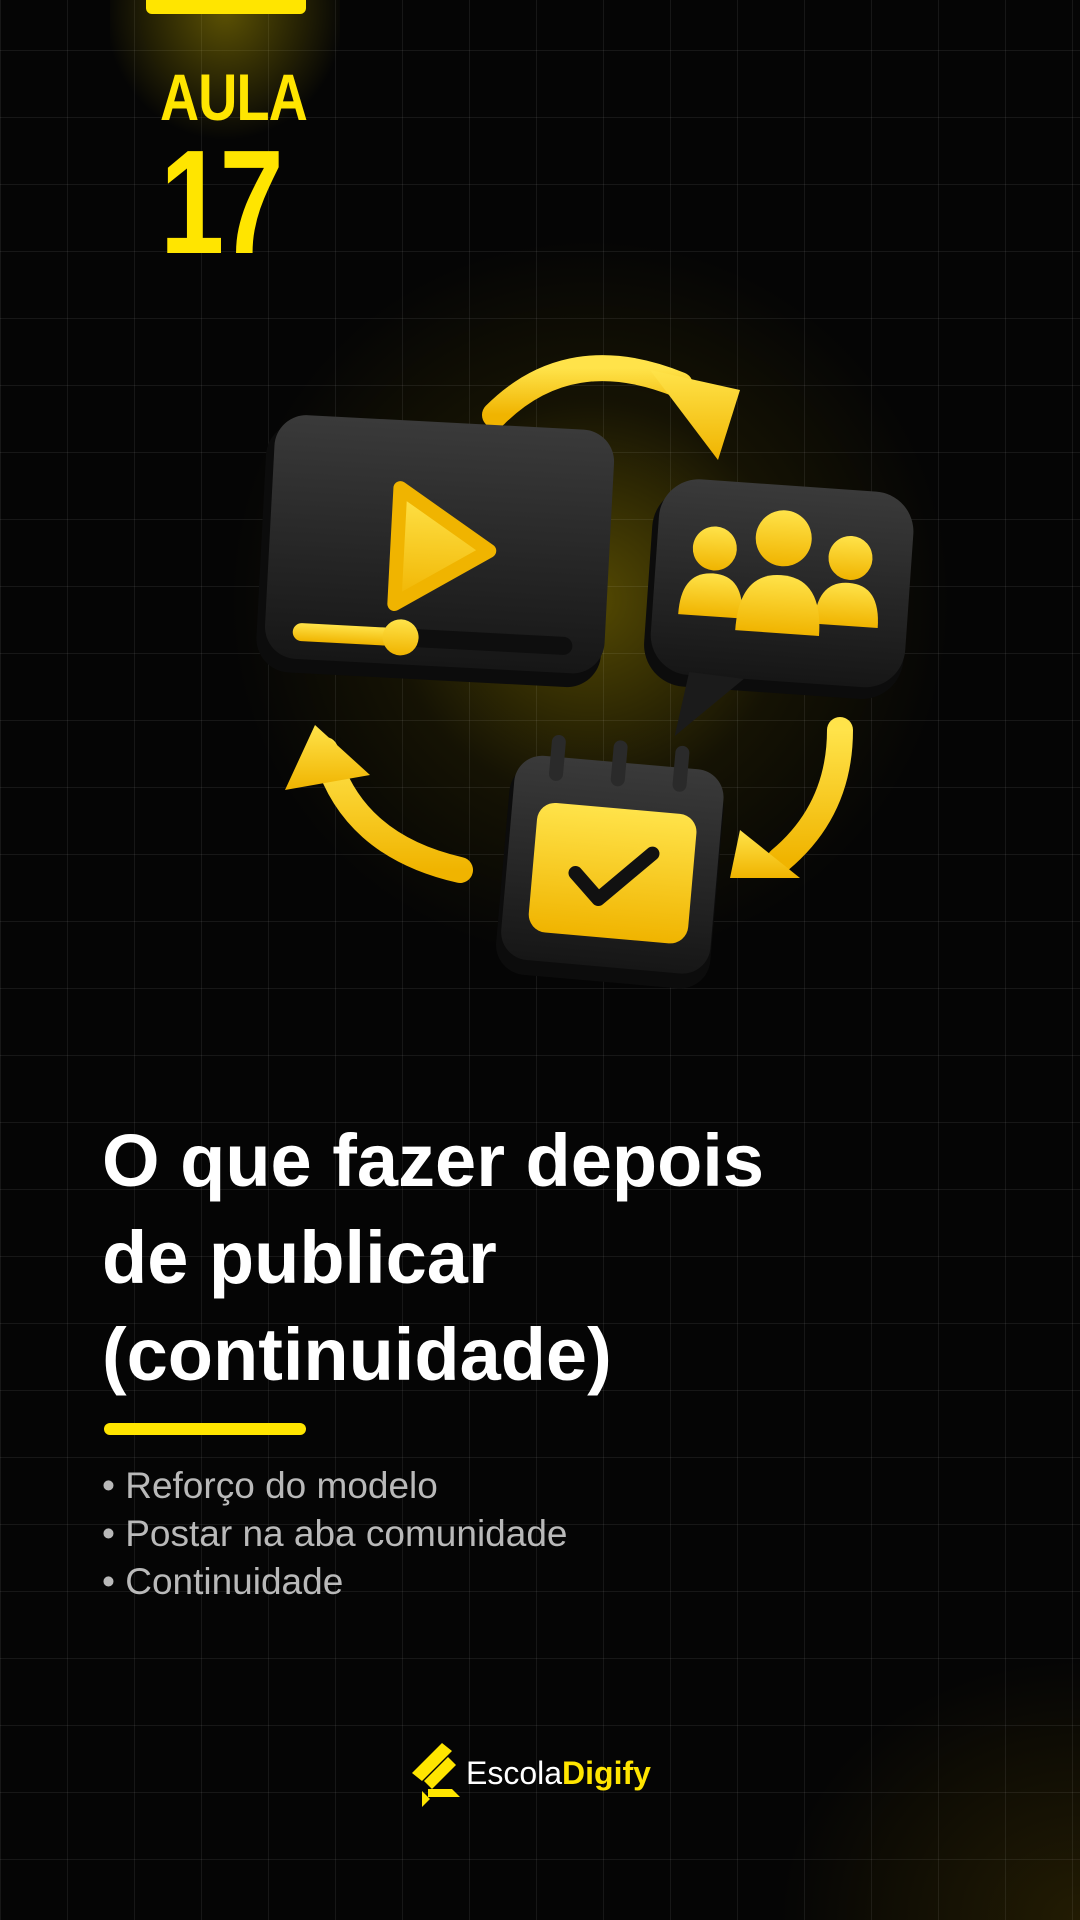 This screenshot has height=1920, width=1080. I want to click on escola-digify-logo-icon, so click(436, 1775).